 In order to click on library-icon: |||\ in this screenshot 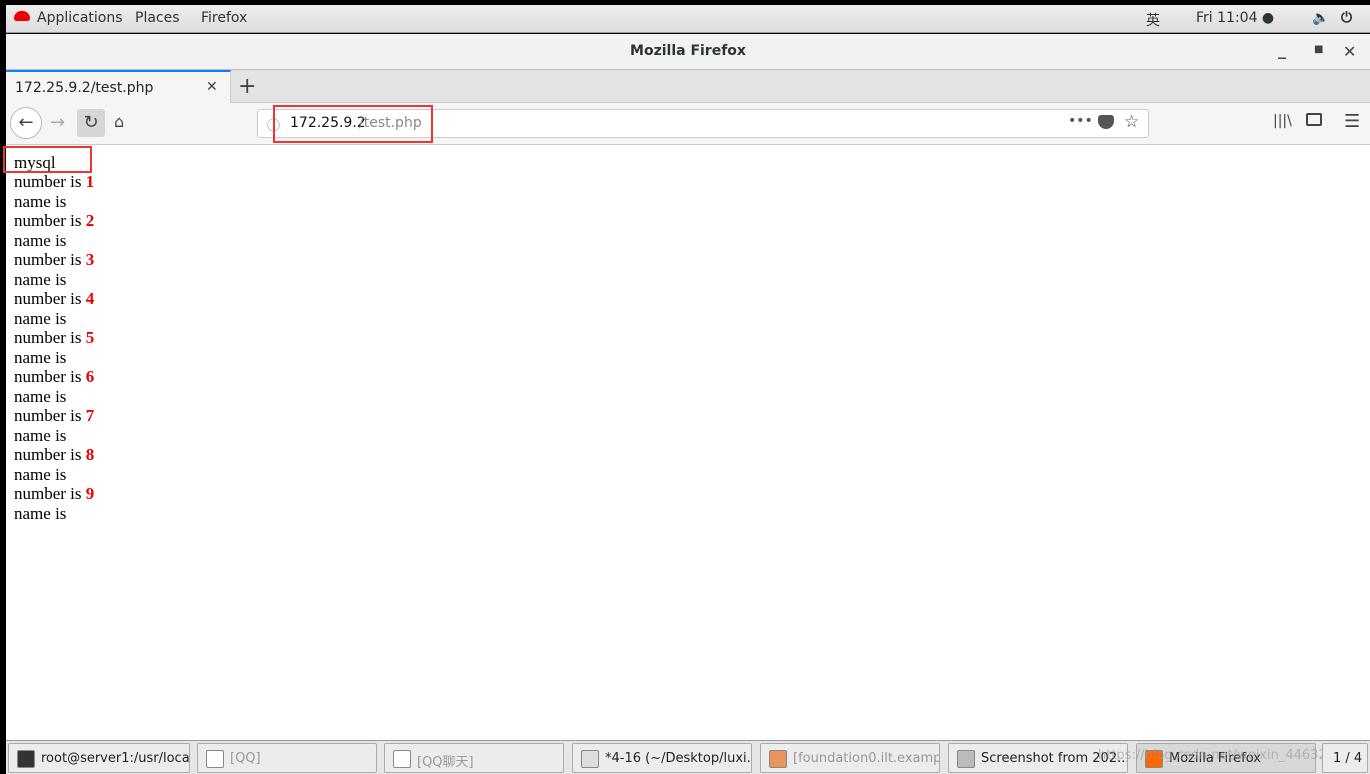, I will do `click(1282, 121)`.